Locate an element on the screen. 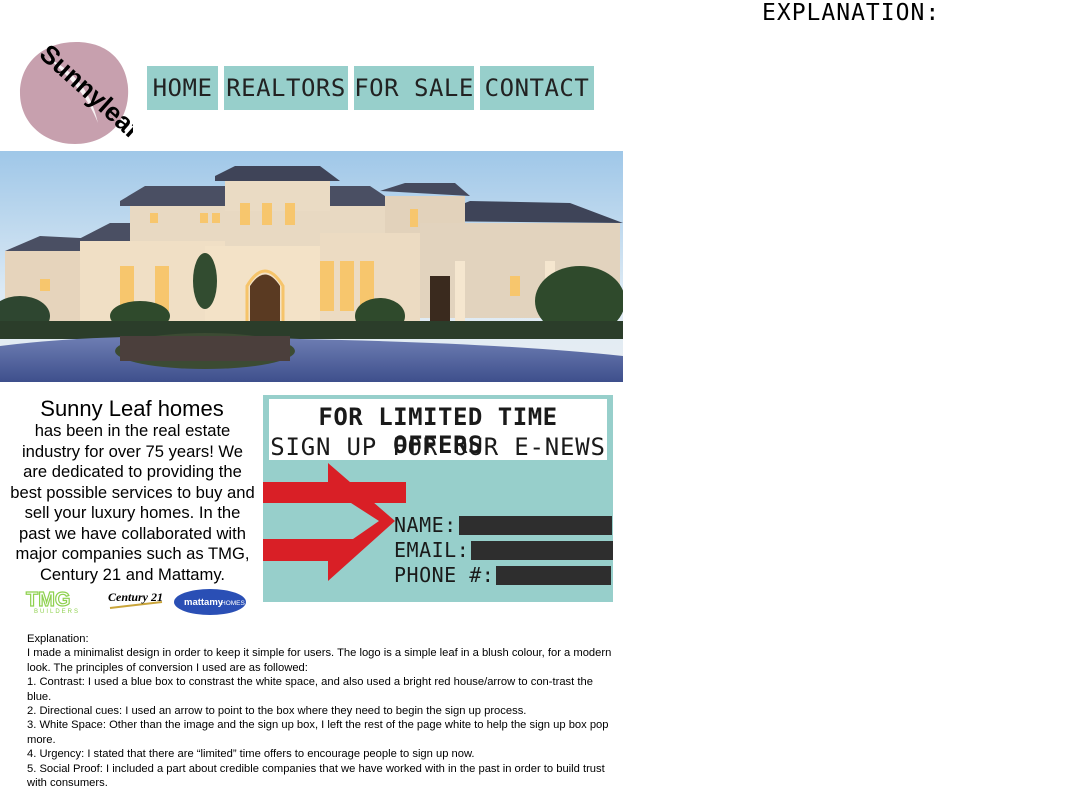 The image size is (1070, 792). phone-label: PHONE #: is located at coordinates (444, 575).